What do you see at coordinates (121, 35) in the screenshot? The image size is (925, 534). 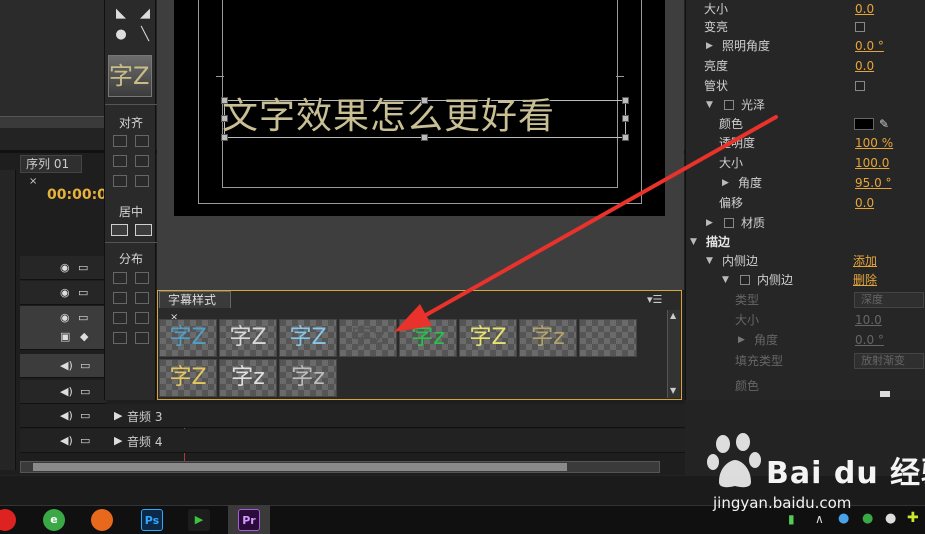 I see `ellipse-tool-icon: ●` at bounding box center [121, 35].